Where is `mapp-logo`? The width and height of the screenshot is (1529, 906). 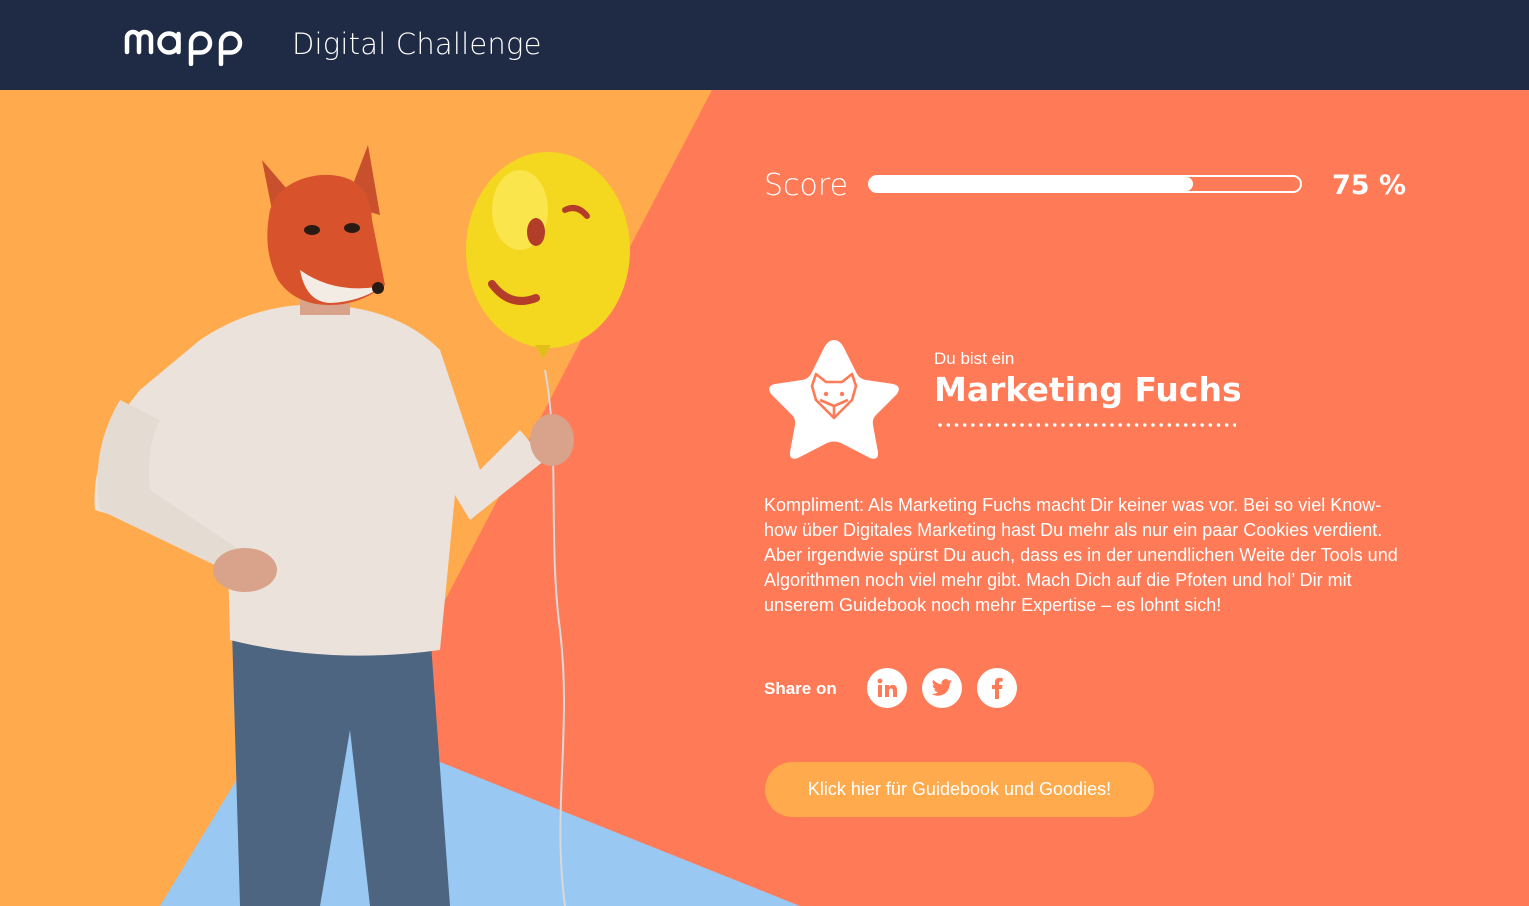
mapp-logo is located at coordinates (194, 47).